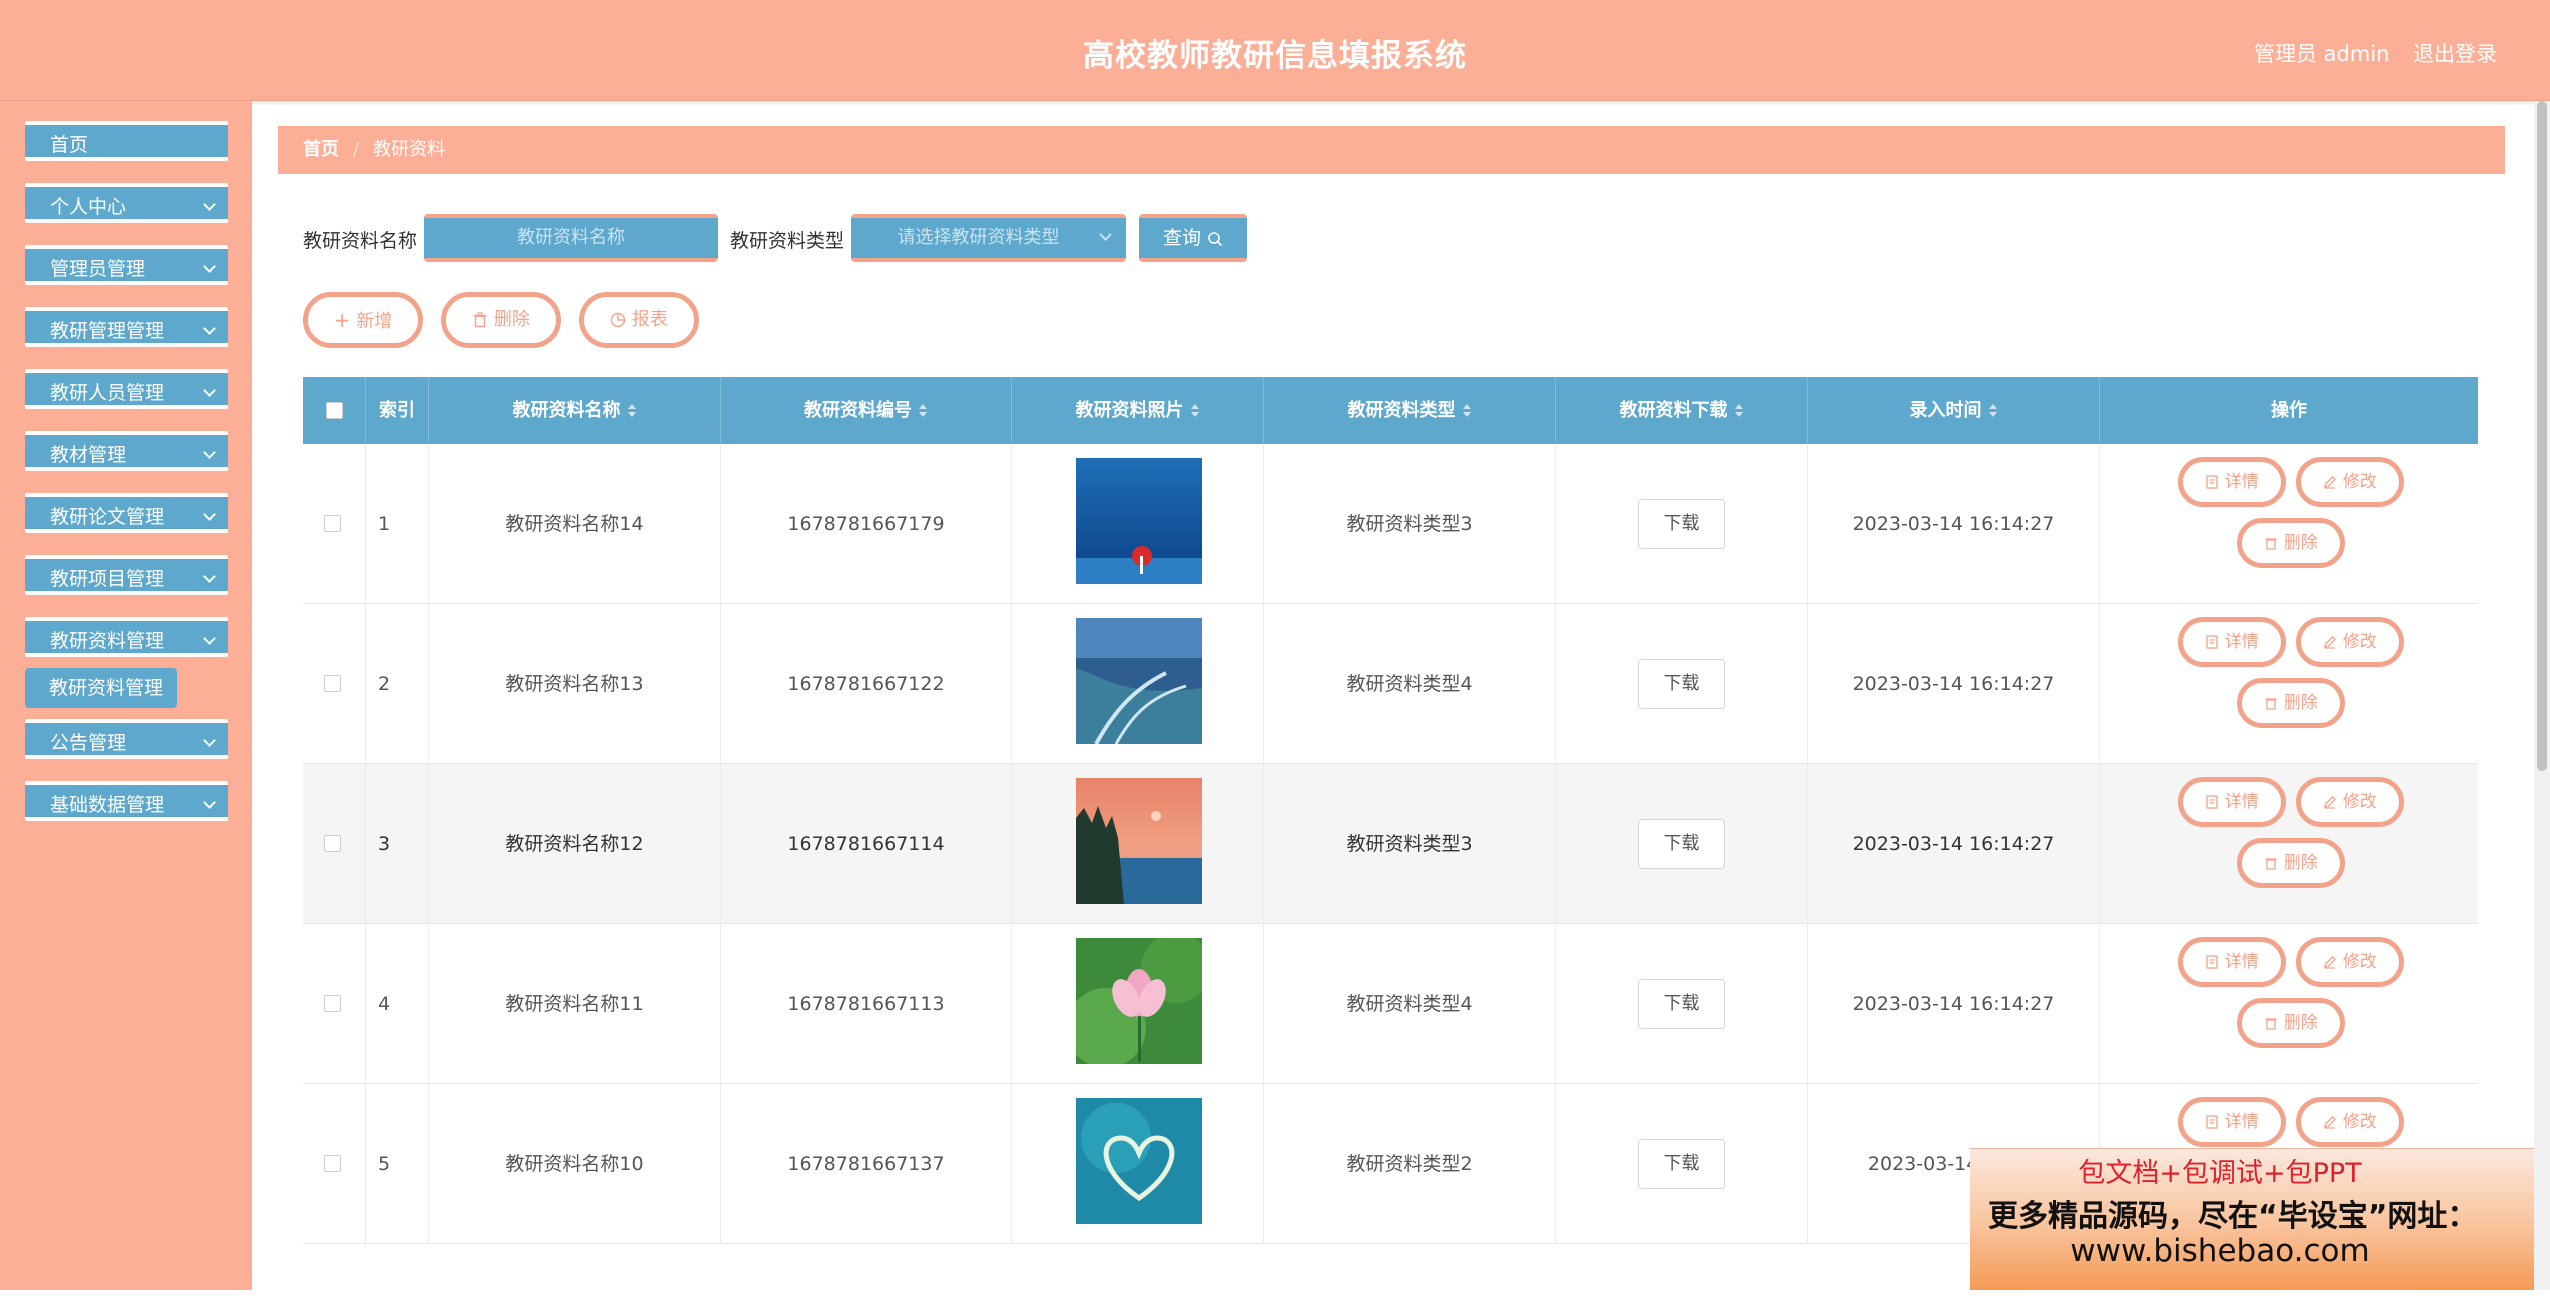  Describe the element at coordinates (2330, 642) in the screenshot. I see `edit-icon` at that location.